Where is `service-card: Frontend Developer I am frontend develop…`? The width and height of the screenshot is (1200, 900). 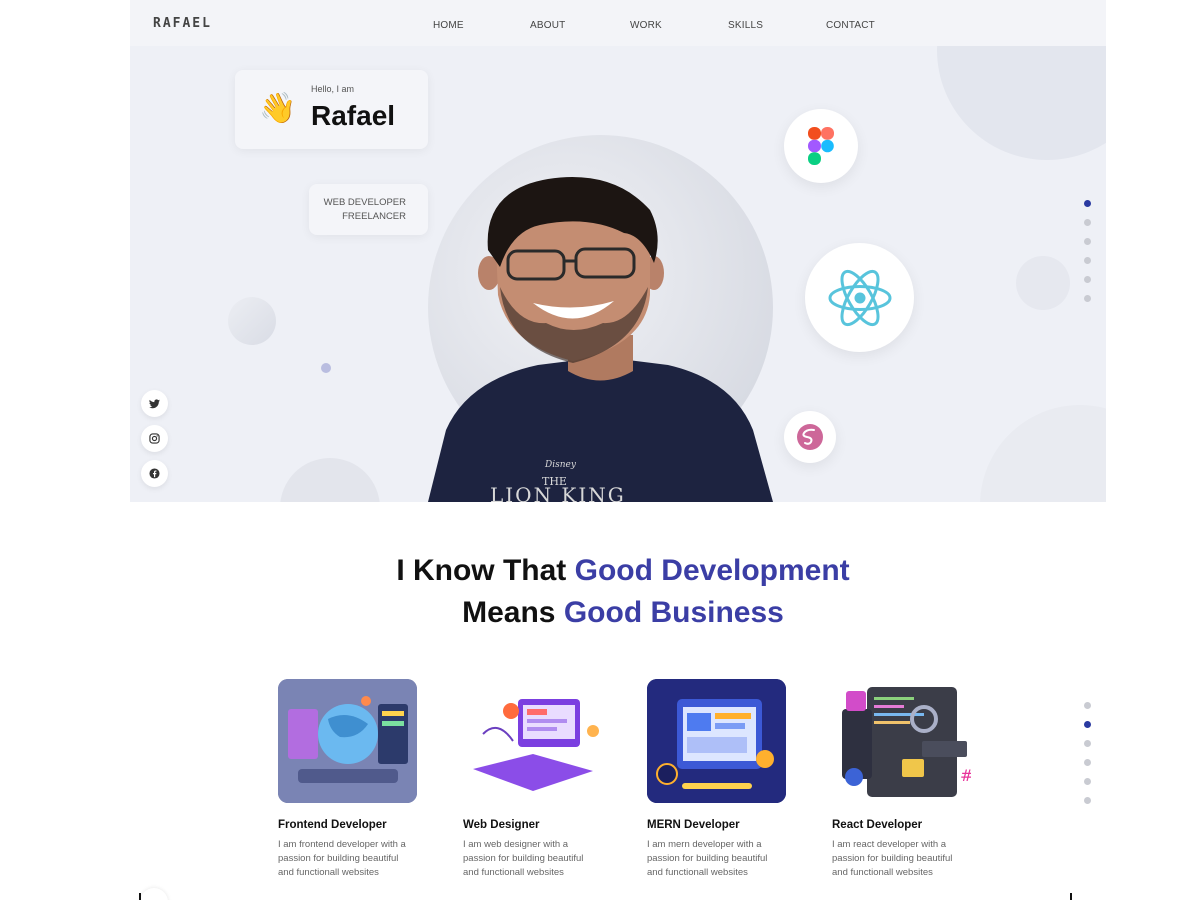 service-card: Frontend Developer I am frontend develop… is located at coordinates (353, 779).